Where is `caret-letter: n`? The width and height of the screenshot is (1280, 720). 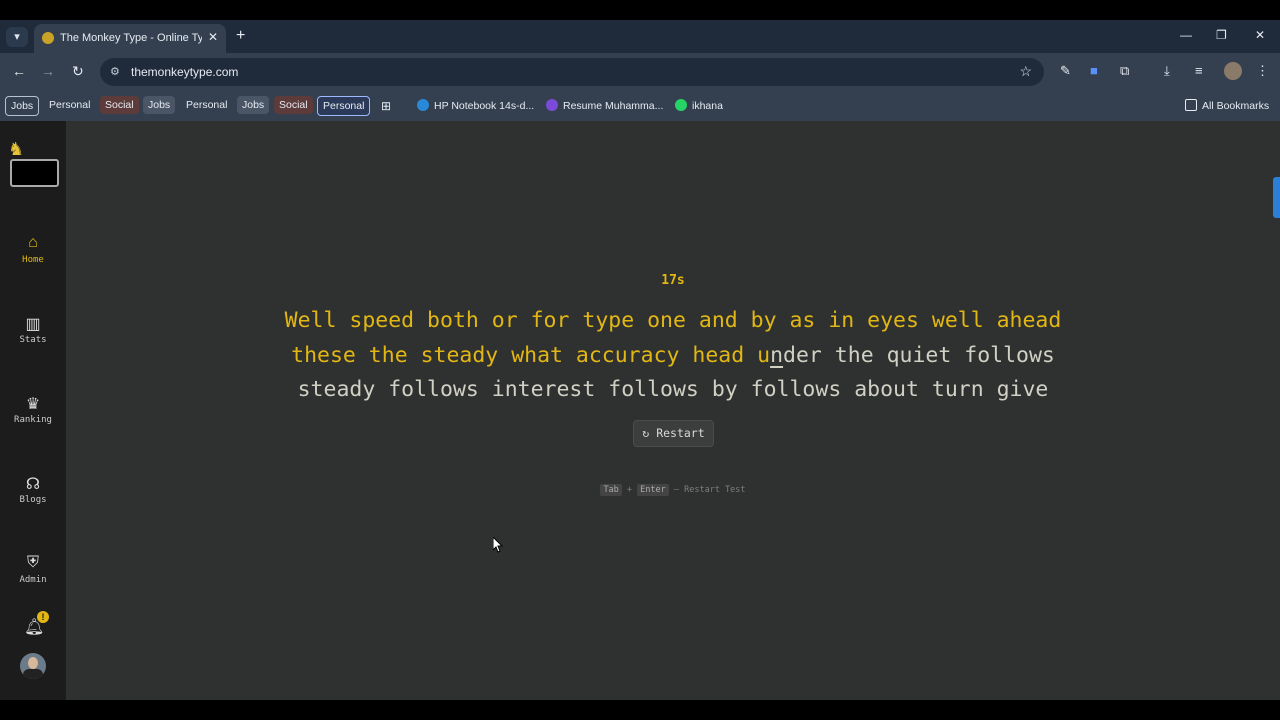
caret-letter: n is located at coordinates (777, 355).